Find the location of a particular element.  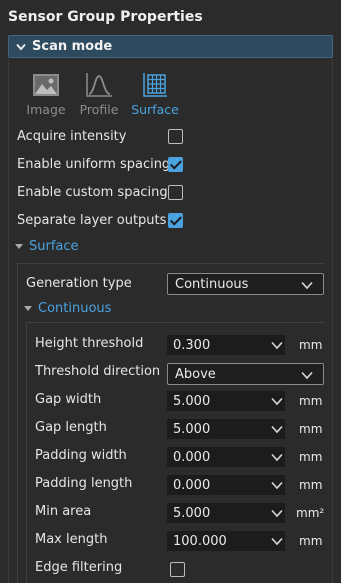

min-area-label: Min area is located at coordinates (63, 511).